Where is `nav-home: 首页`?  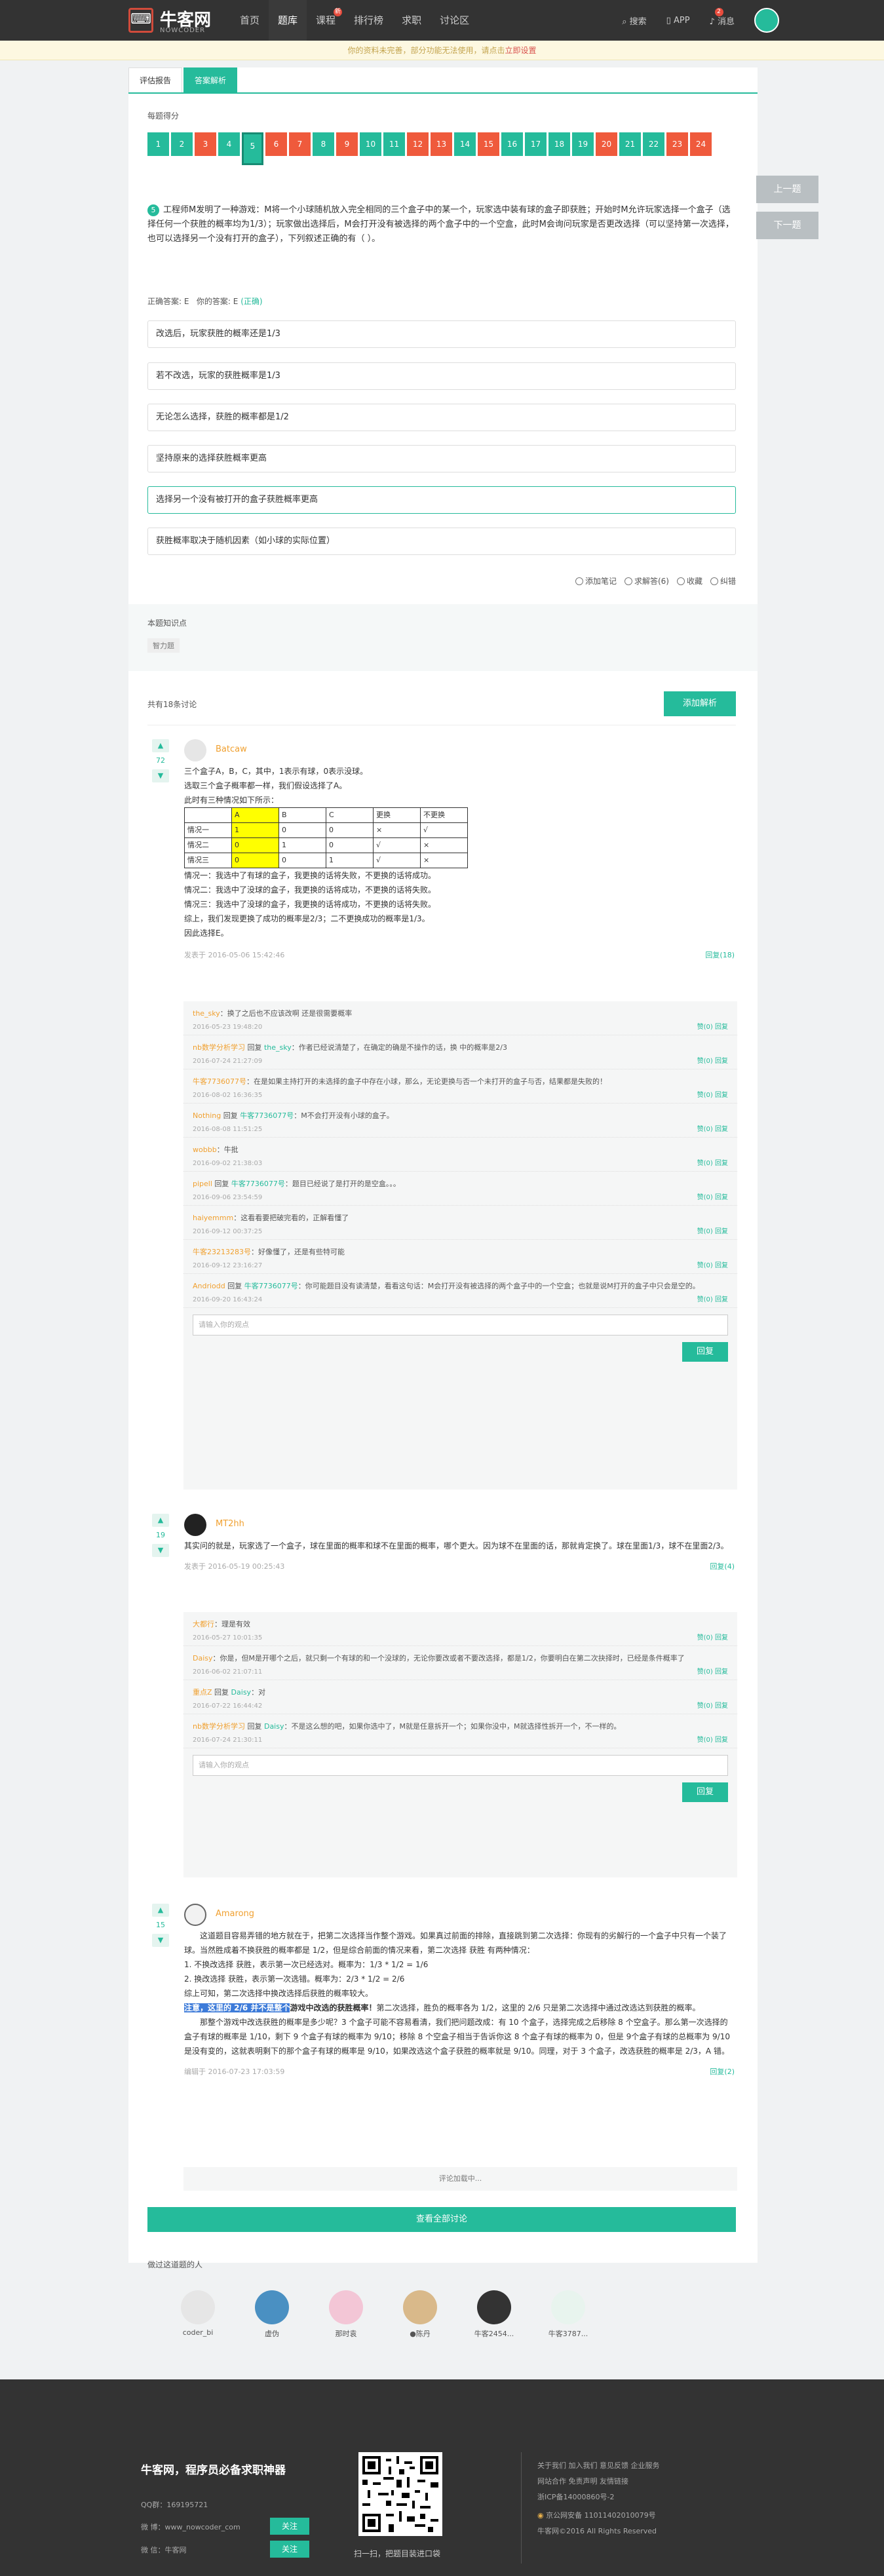
nav-home: 首页 is located at coordinates (250, 20).